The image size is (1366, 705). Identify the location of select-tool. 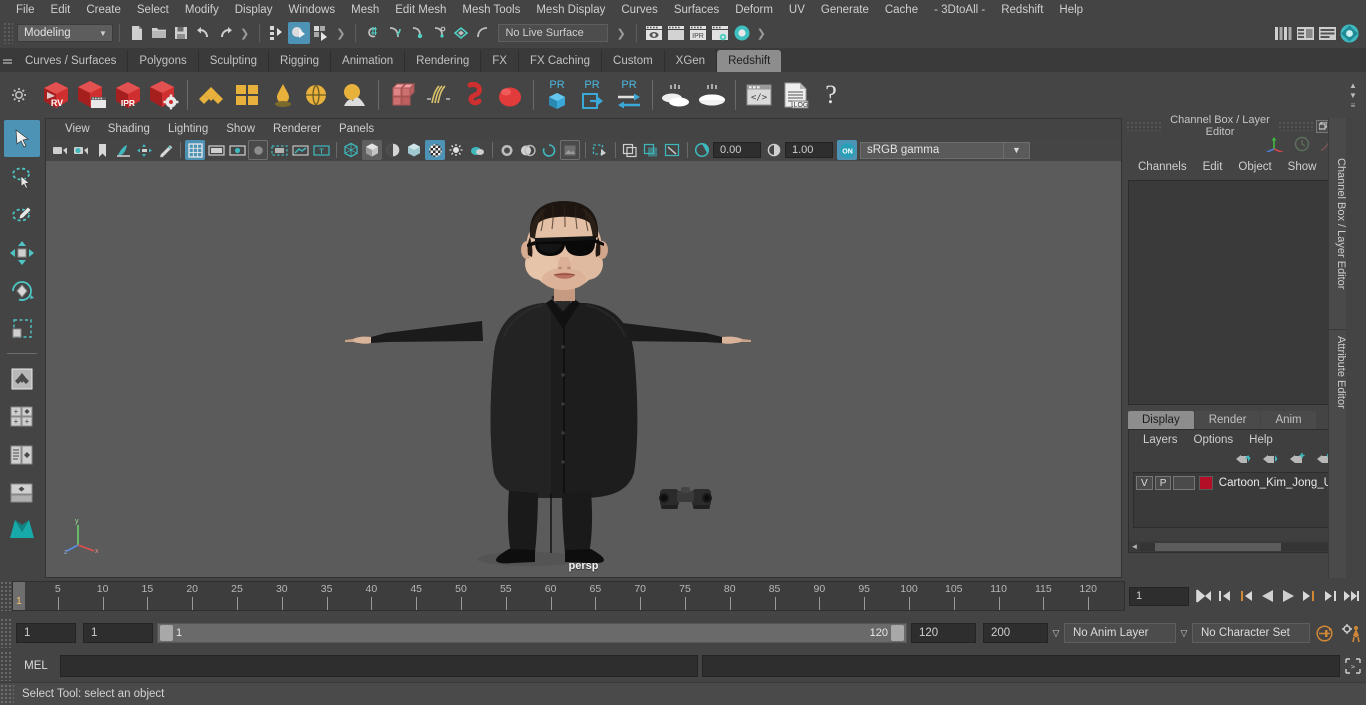
(22, 138).